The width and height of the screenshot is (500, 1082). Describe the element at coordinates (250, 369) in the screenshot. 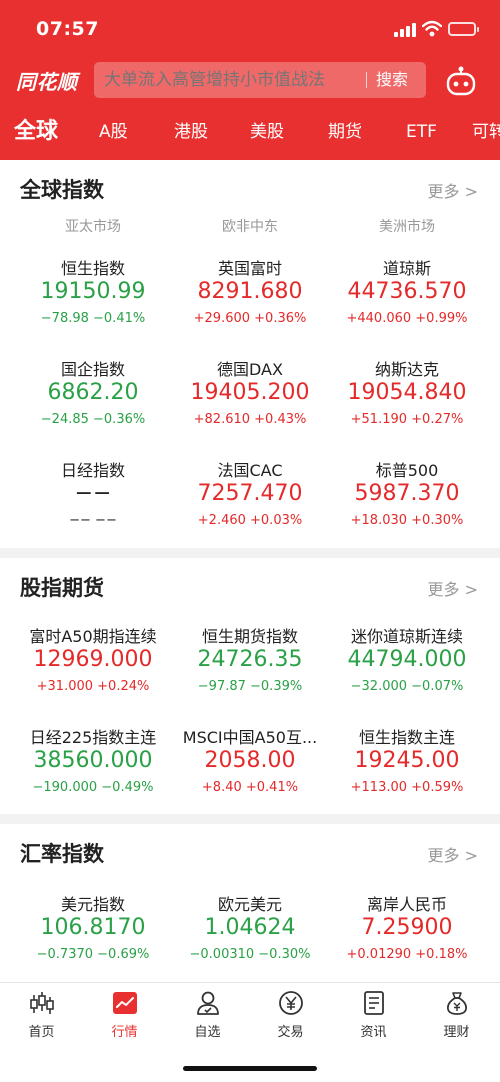

I see `quote-name: 德国DAX` at that location.